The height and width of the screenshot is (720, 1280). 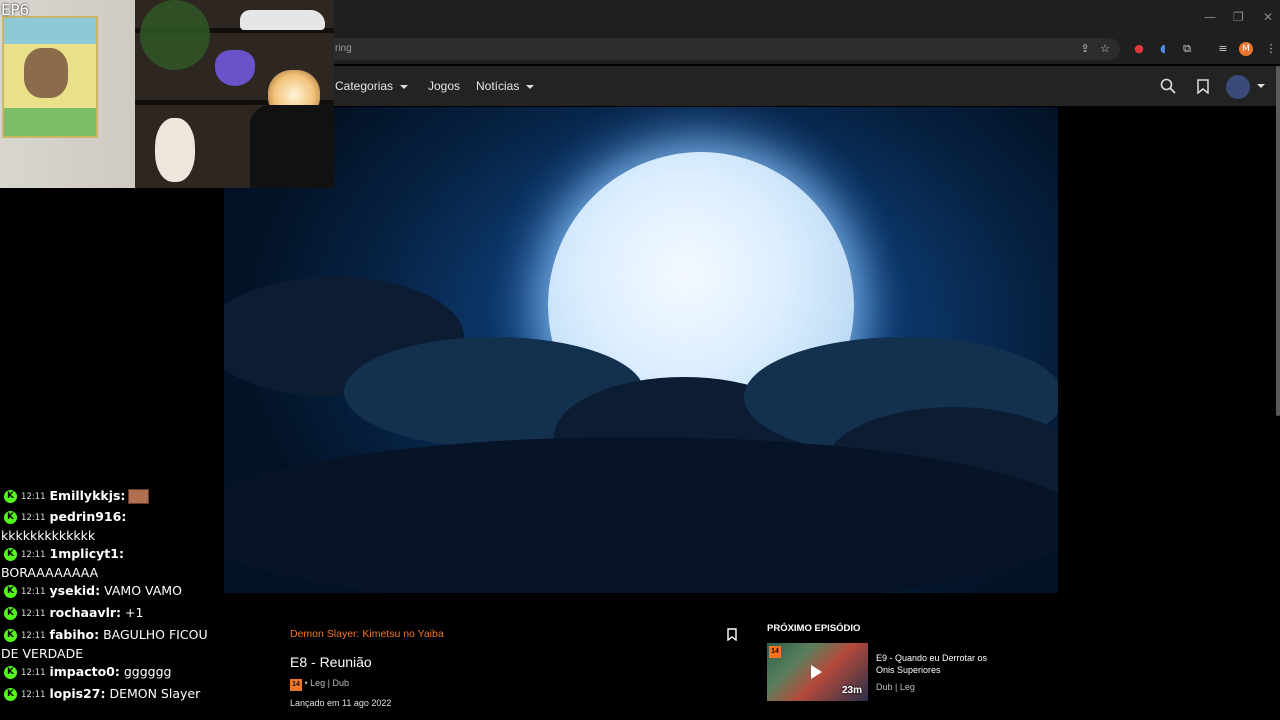 What do you see at coordinates (1238, 87) in the screenshot?
I see `avatar` at bounding box center [1238, 87].